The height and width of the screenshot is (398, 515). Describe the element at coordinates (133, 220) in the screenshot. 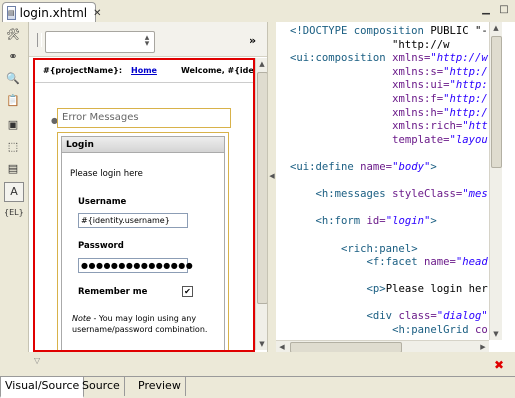

I see `username-field: #{identity.username}` at that location.